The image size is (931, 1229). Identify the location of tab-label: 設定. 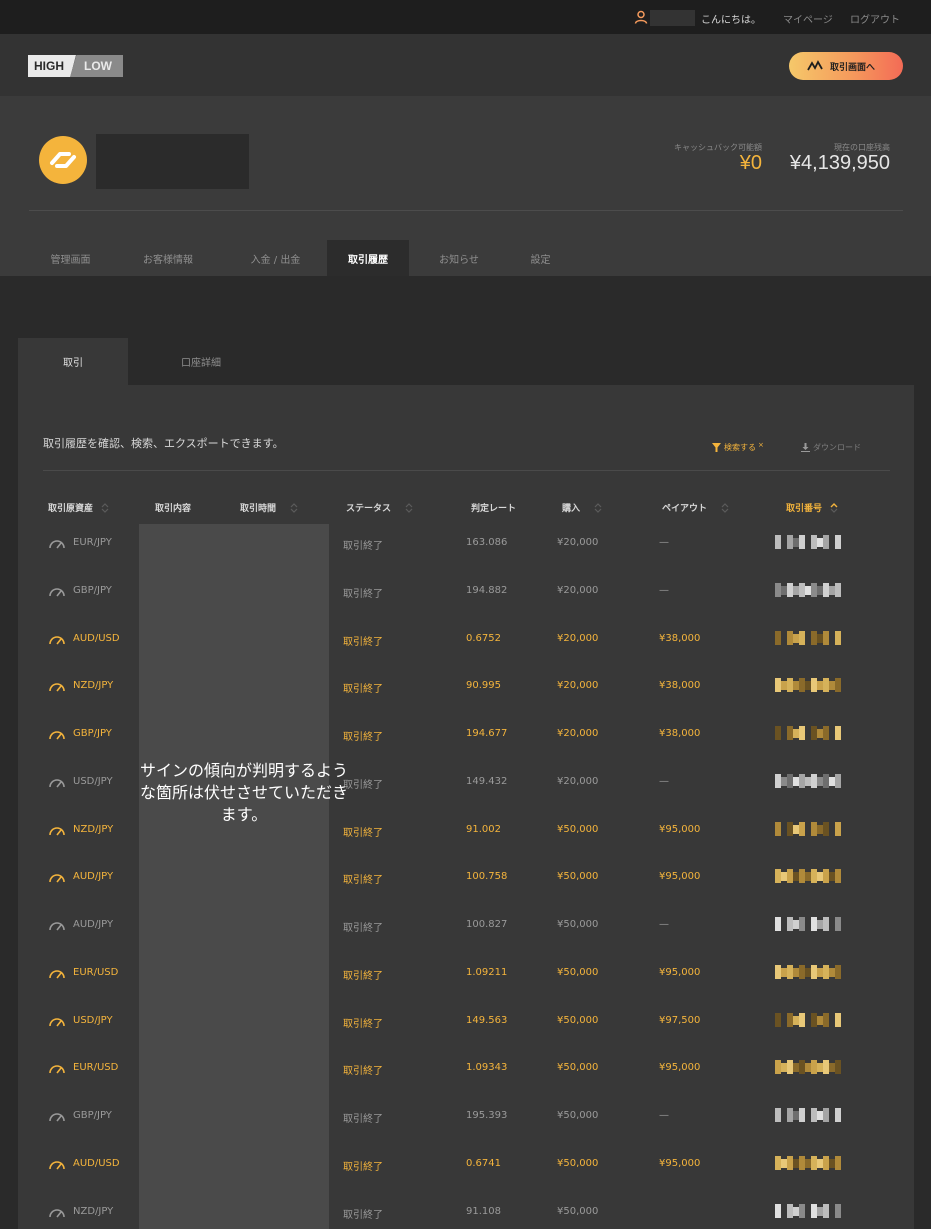
(540, 260).